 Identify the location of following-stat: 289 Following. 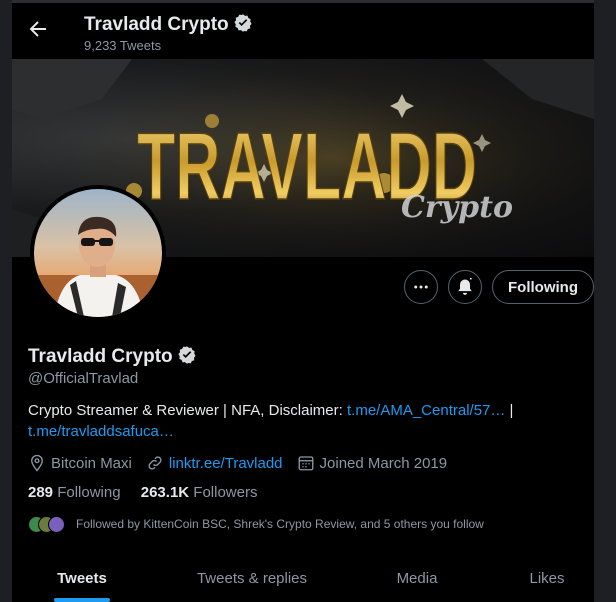
(74, 492).